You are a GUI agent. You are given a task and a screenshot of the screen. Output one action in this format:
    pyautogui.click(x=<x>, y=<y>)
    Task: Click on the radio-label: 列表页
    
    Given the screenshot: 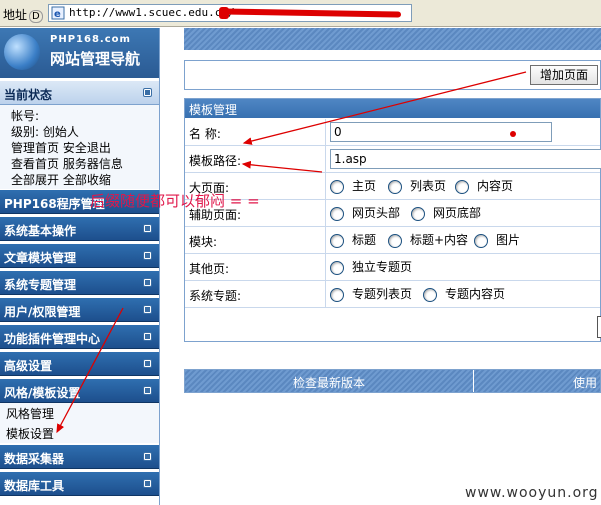 What is the action you would take?
    pyautogui.click(x=428, y=186)
    